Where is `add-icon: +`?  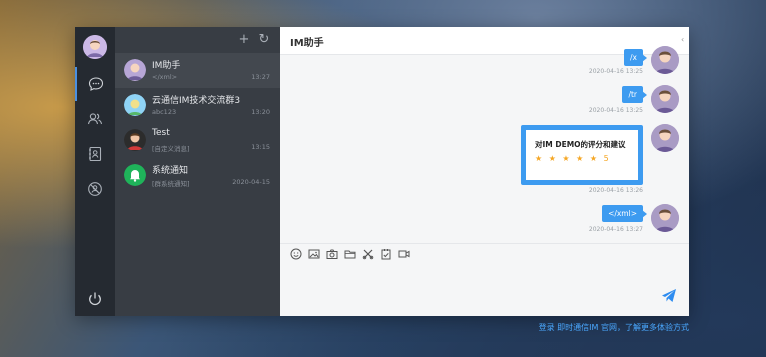
add-icon: + is located at coordinates (244, 40).